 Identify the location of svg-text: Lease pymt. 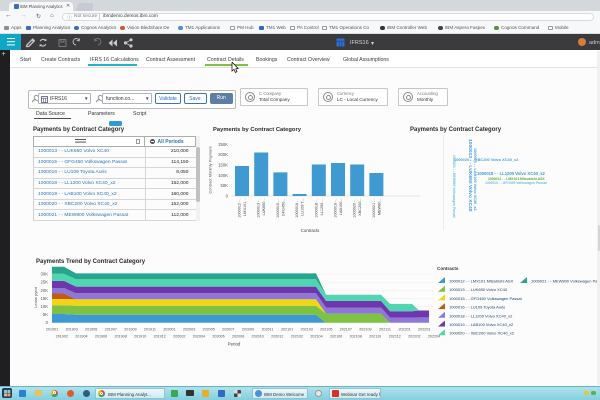
(35, 297).